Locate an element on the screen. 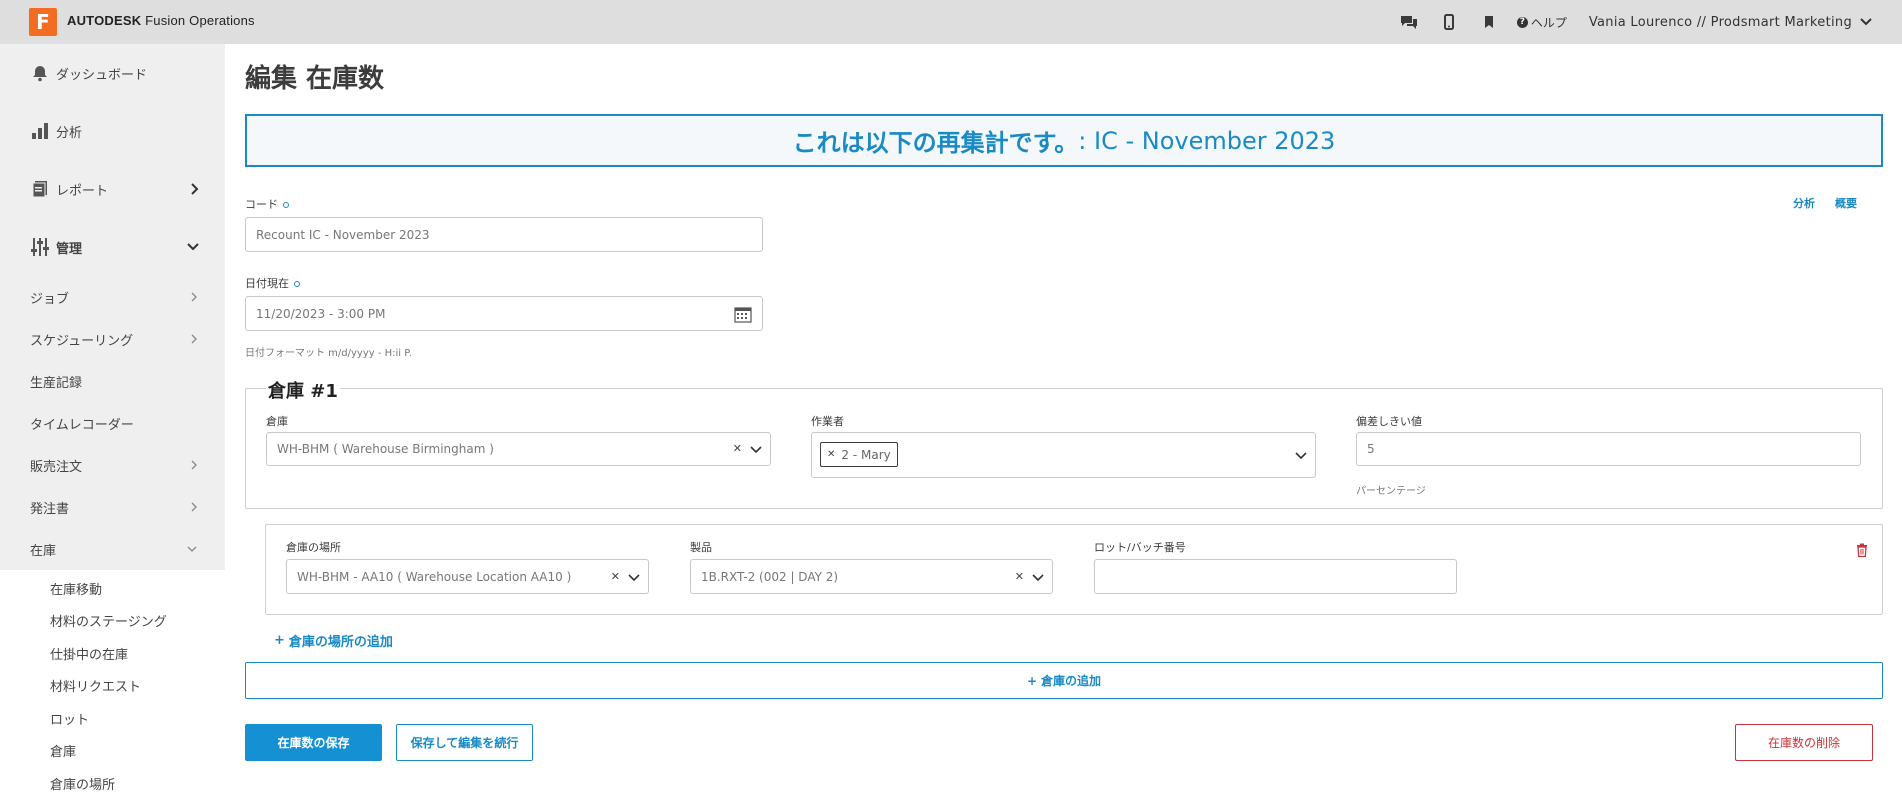 This screenshot has width=1902, height=800. help-link: ? ヘルプ is located at coordinates (1541, 22).